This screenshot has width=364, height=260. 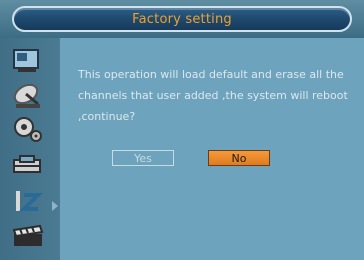 What do you see at coordinates (28, 201) in the screenshot?
I see `alphabet-sort-icon` at bounding box center [28, 201].